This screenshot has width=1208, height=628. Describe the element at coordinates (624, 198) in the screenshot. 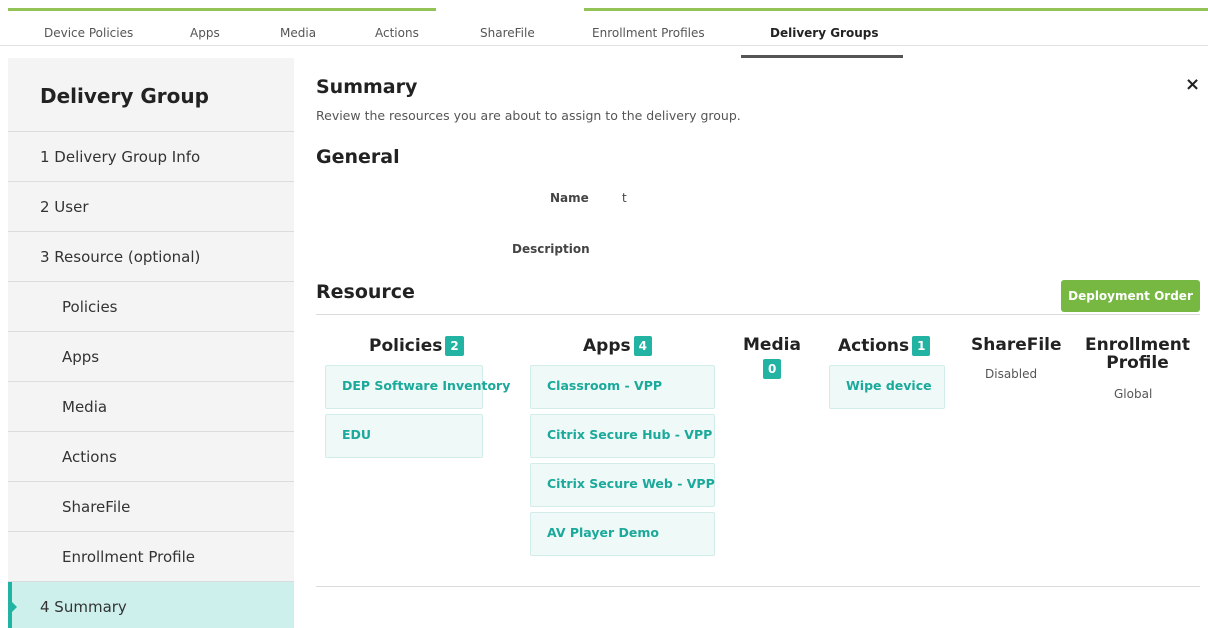

I see `name-value: t` at that location.